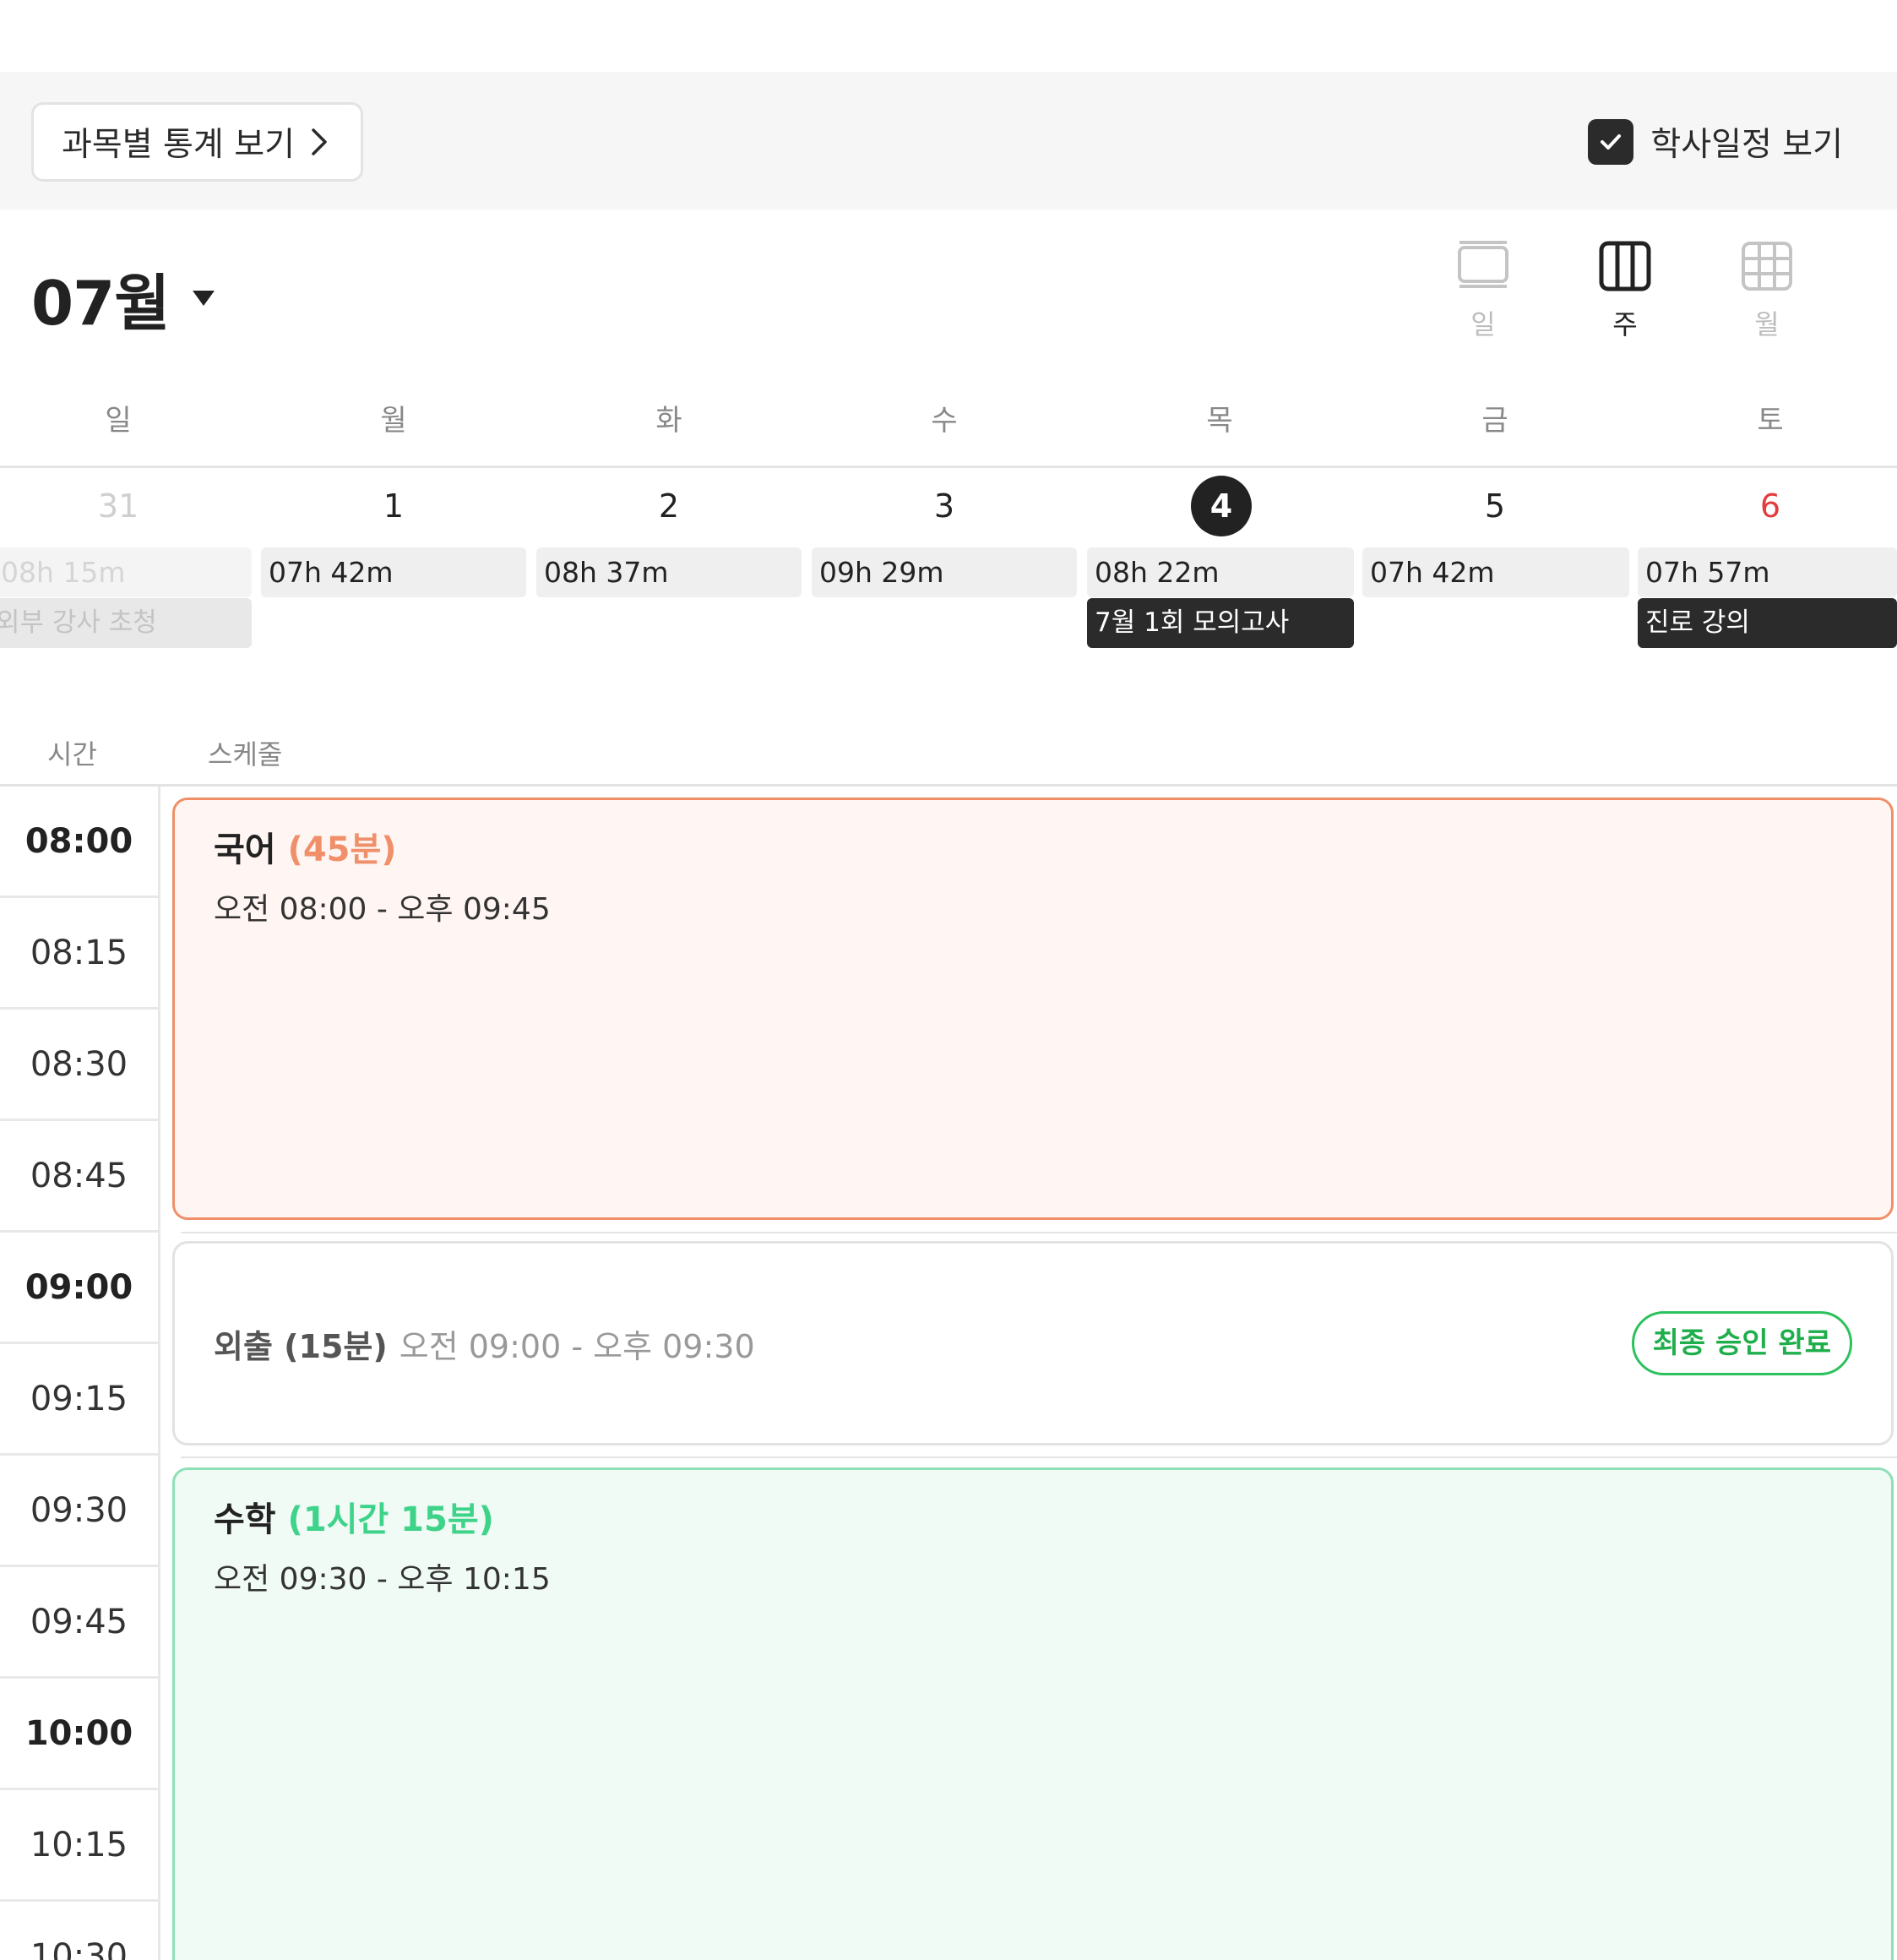  What do you see at coordinates (126, 623) in the screenshot?
I see `academic-event: 외부 강사 초청` at bounding box center [126, 623].